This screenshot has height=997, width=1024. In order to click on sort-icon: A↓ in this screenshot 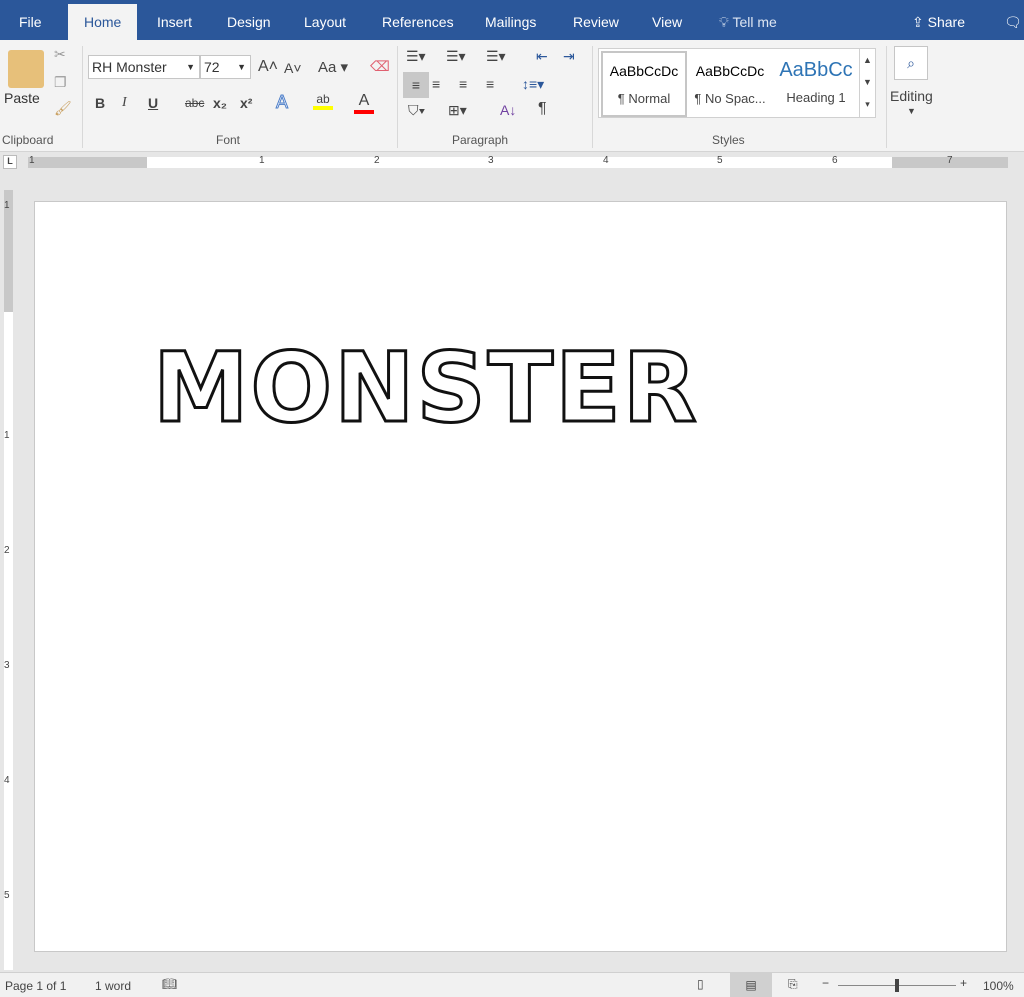, I will do `click(508, 110)`.